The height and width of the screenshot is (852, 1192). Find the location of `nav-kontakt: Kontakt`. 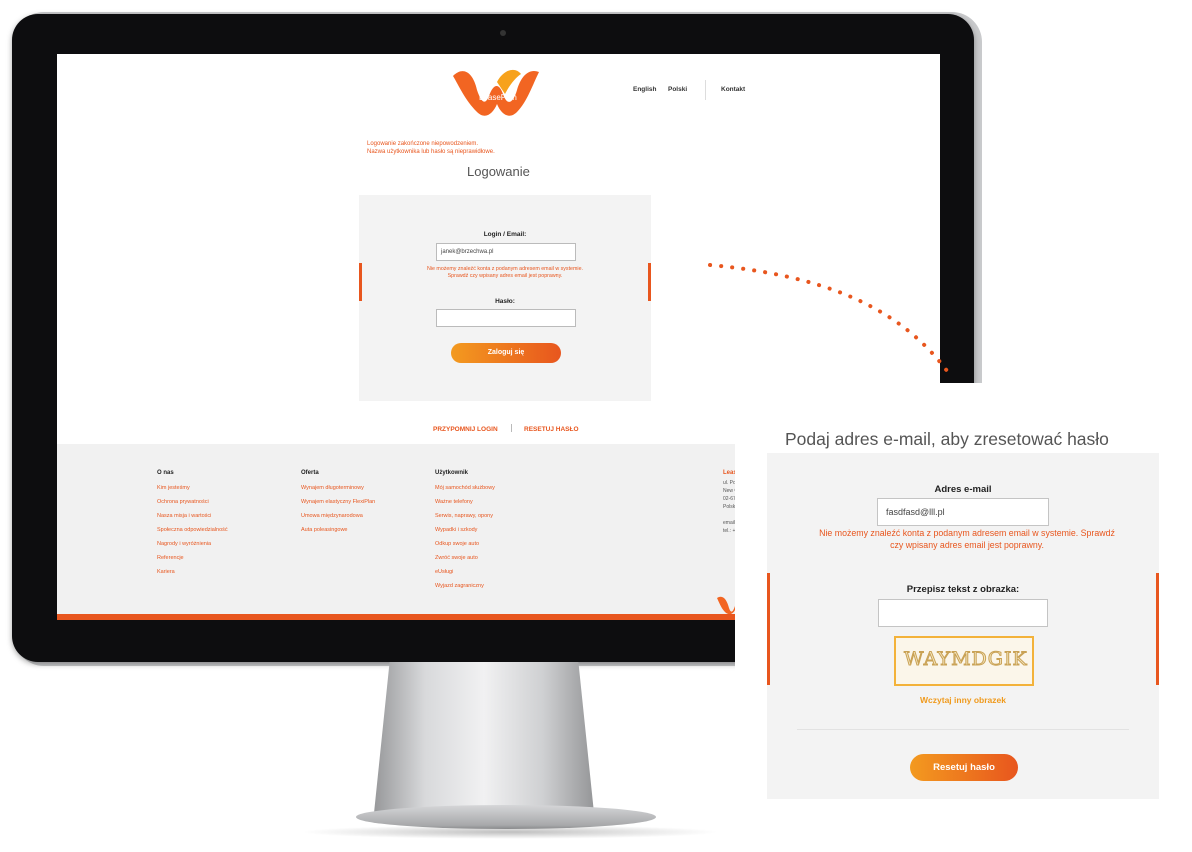

nav-kontakt: Kontakt is located at coordinates (733, 89).